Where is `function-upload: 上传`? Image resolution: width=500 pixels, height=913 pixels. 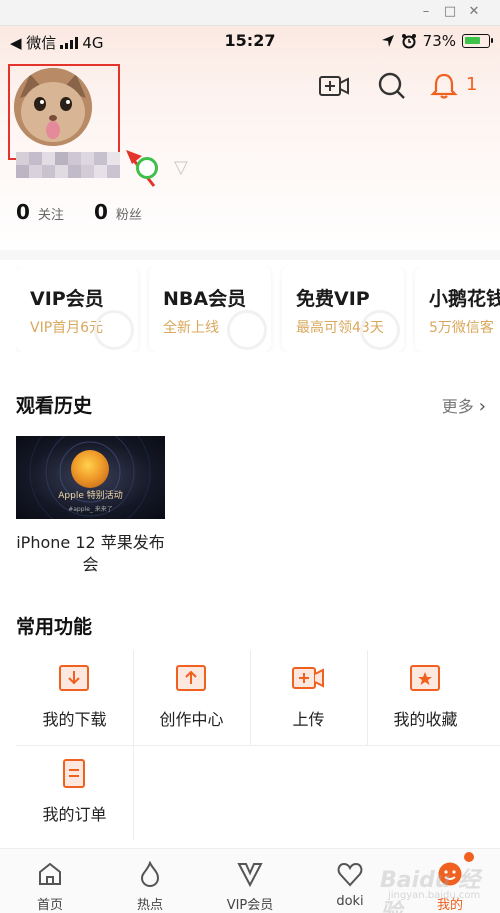 function-upload: 上传 is located at coordinates (308, 697).